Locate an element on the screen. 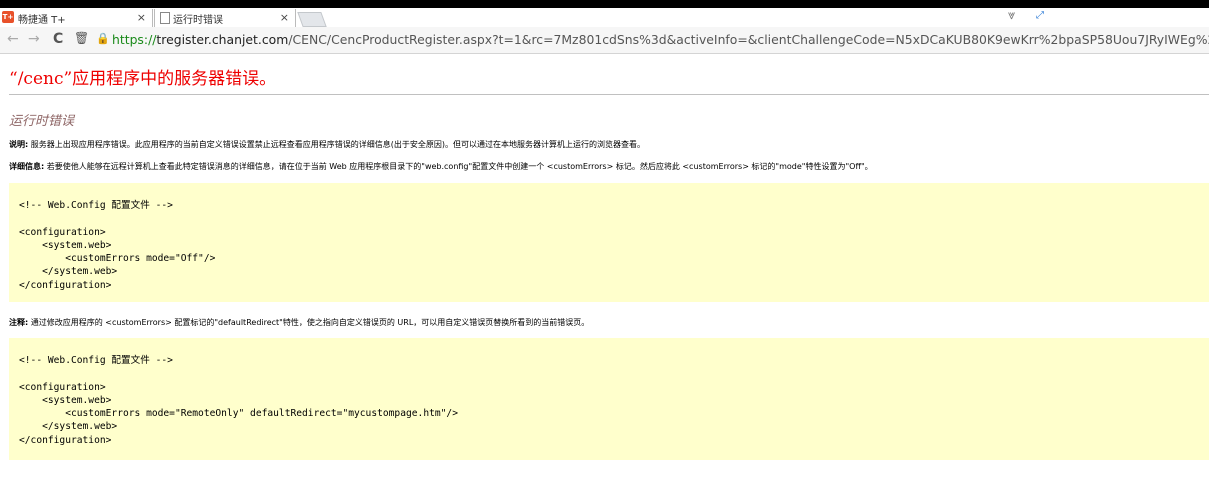 The image size is (1209, 500). lock-icon: 🔒 is located at coordinates (103, 38).